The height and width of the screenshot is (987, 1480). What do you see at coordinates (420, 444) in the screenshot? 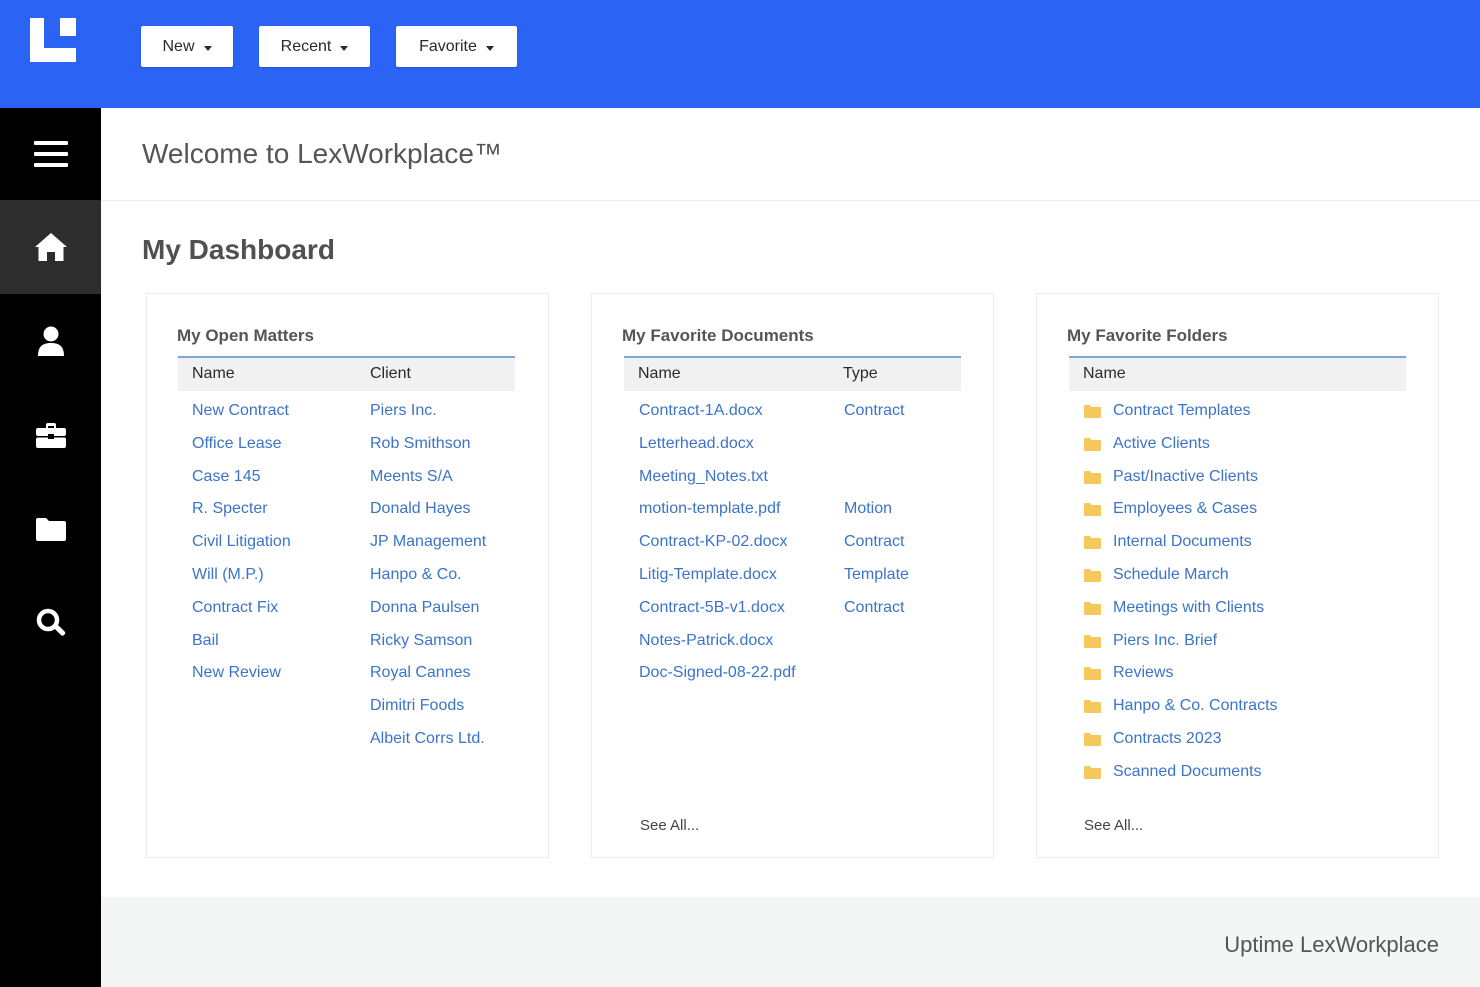
I see `client-name-link: Rob Smithson` at bounding box center [420, 444].